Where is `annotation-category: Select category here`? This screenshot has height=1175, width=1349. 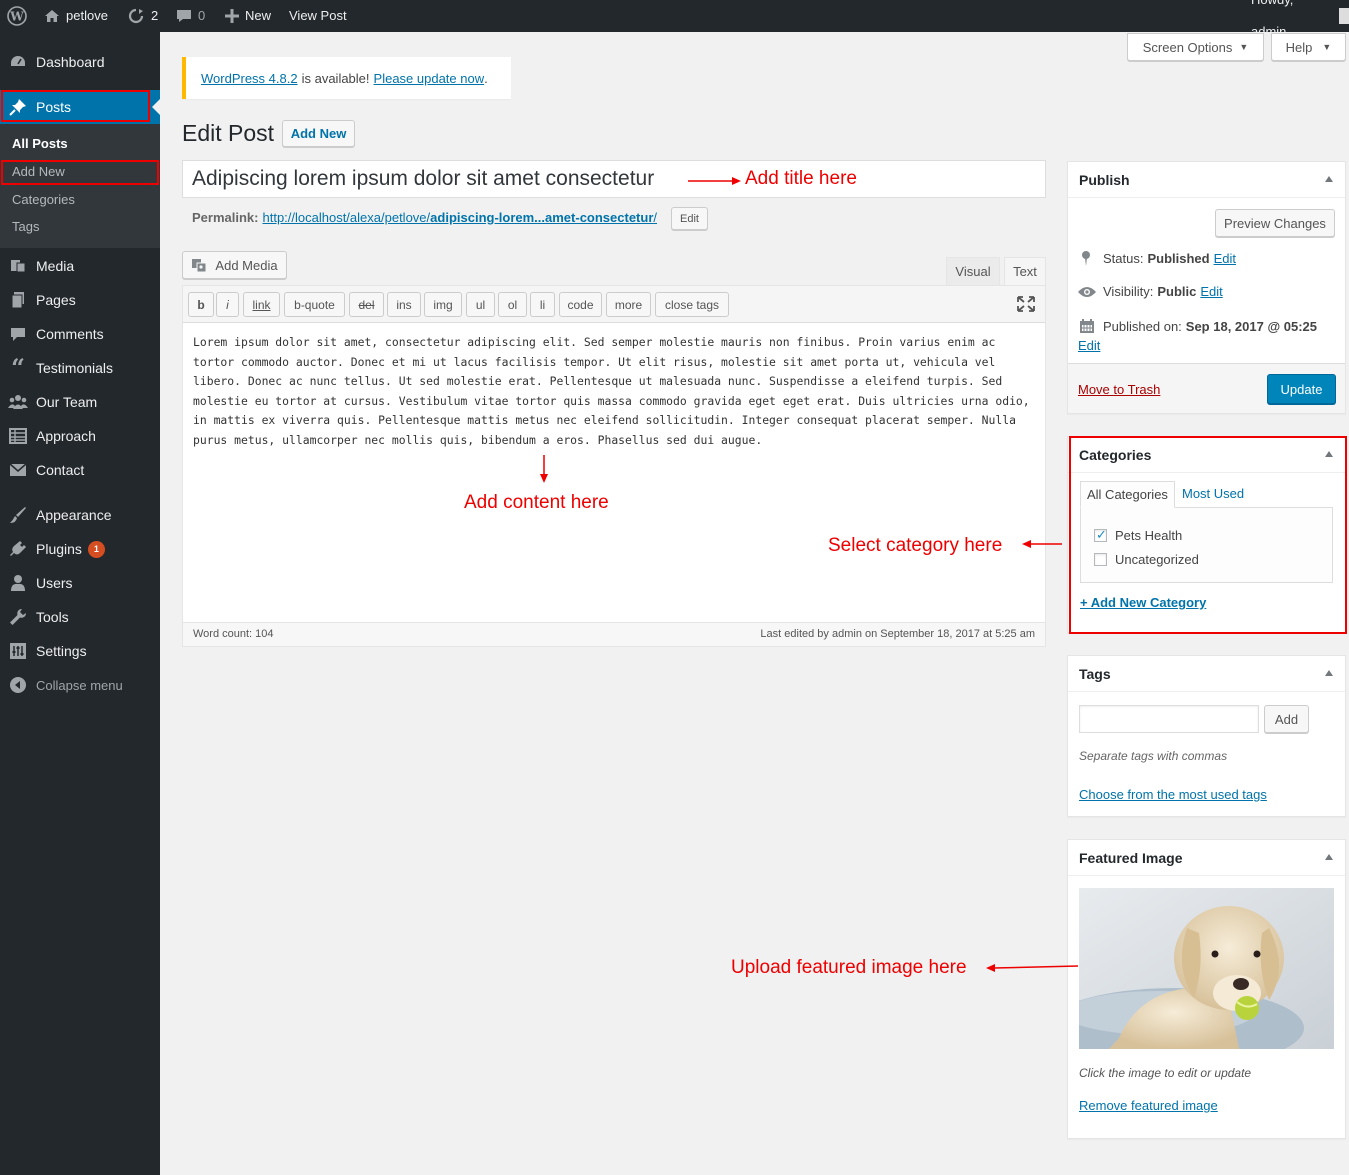 annotation-category: Select category here is located at coordinates (915, 545).